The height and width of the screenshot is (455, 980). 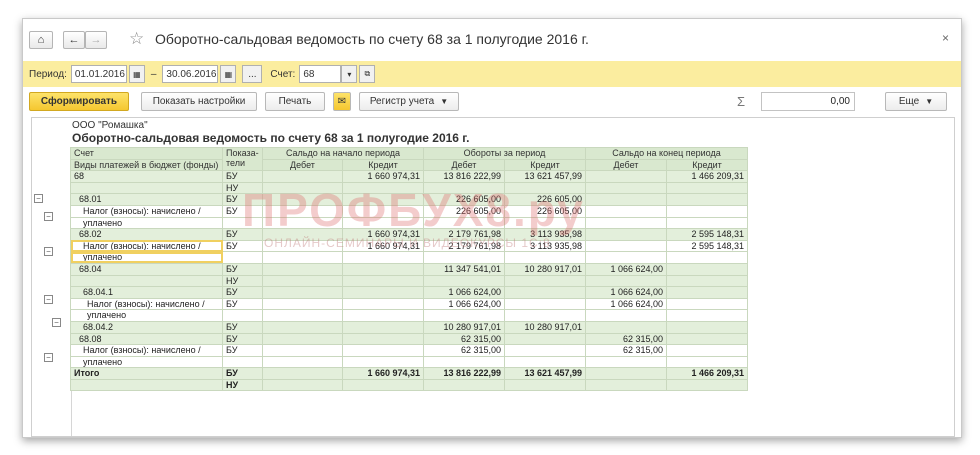 I want to click on table-row: 68.08 БУ 62 315,00 62 315,00, so click(x=409, y=339).